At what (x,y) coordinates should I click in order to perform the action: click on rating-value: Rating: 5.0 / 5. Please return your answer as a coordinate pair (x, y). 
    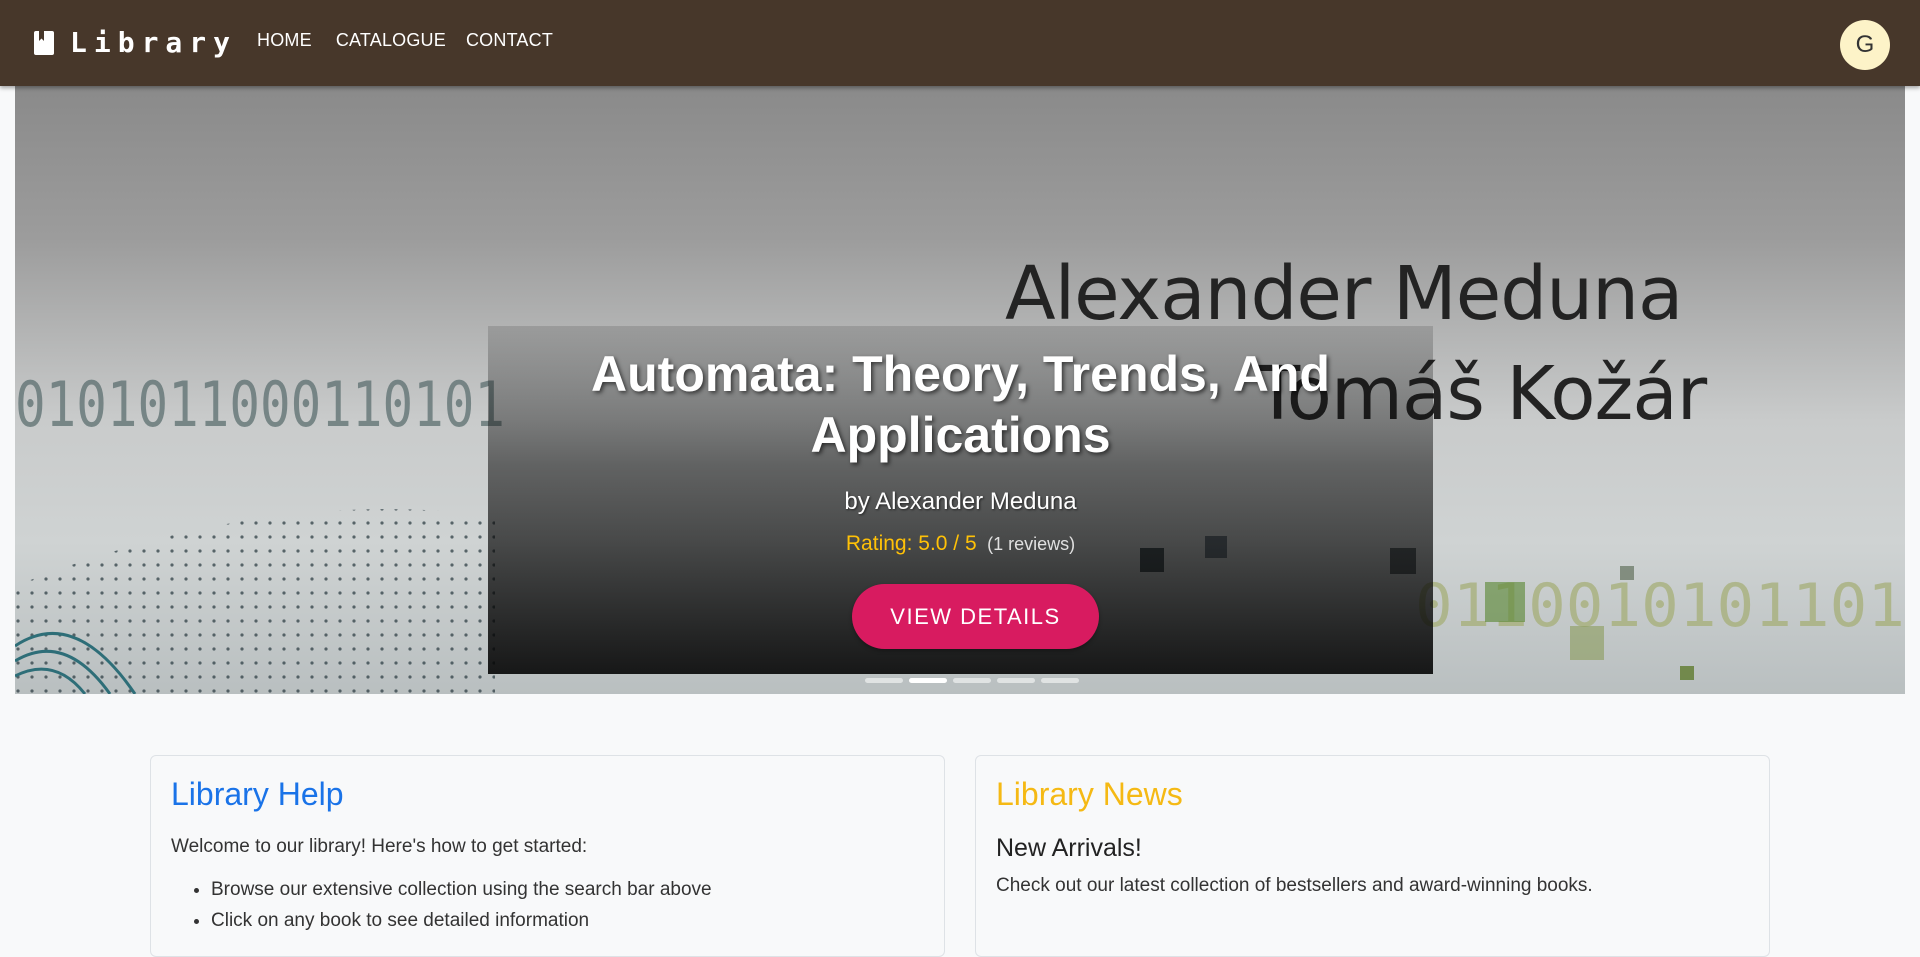
    Looking at the image, I should click on (911, 543).